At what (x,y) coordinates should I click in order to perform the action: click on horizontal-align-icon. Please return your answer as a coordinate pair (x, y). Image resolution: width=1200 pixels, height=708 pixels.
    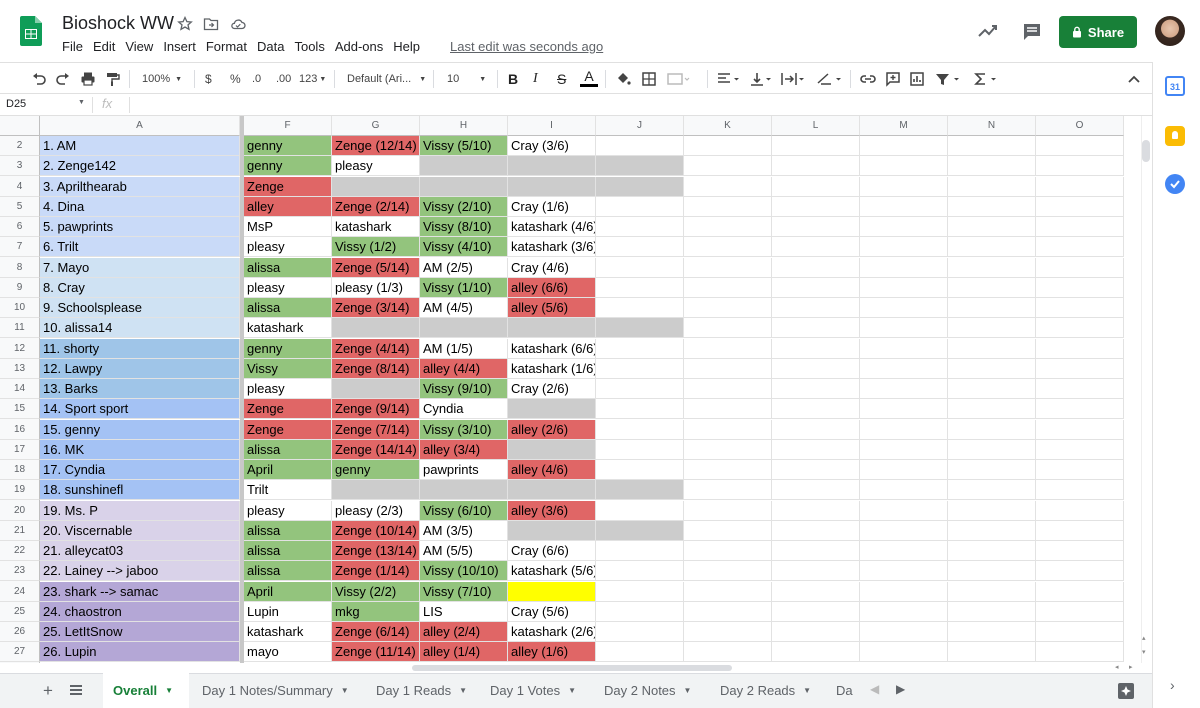
    Looking at the image, I should click on (729, 79).